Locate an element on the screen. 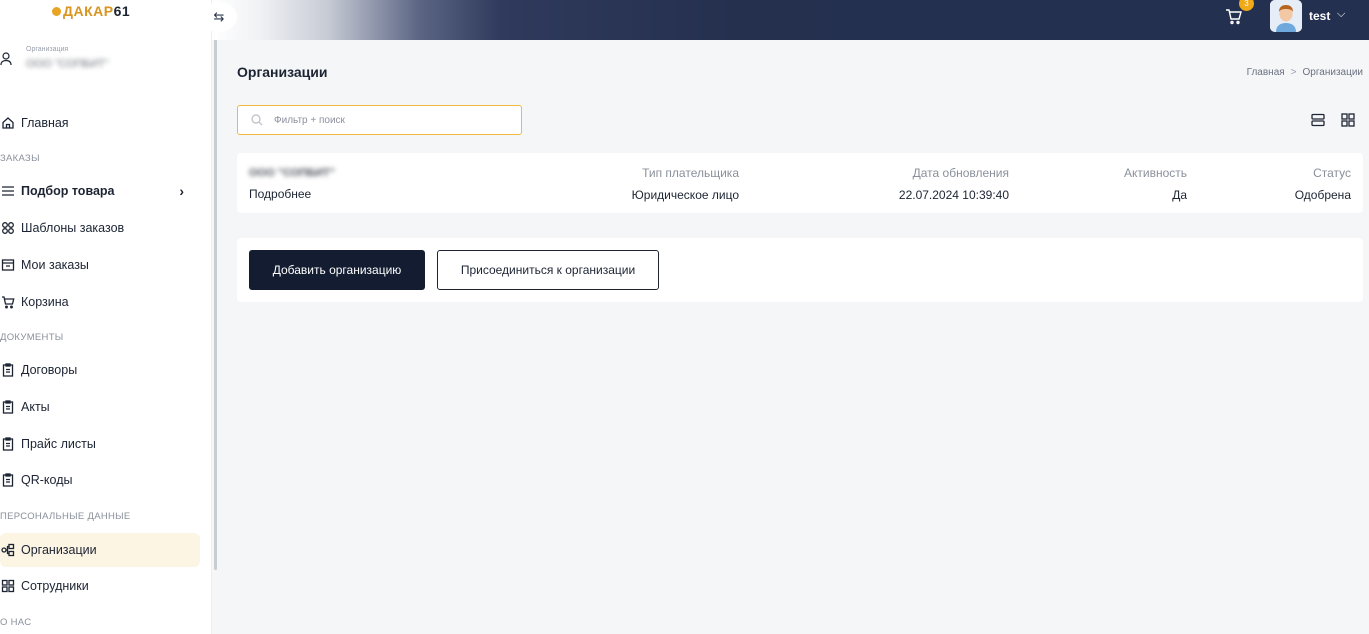 The image size is (1369, 634). sidebar-item-label: Акты is located at coordinates (35, 407).